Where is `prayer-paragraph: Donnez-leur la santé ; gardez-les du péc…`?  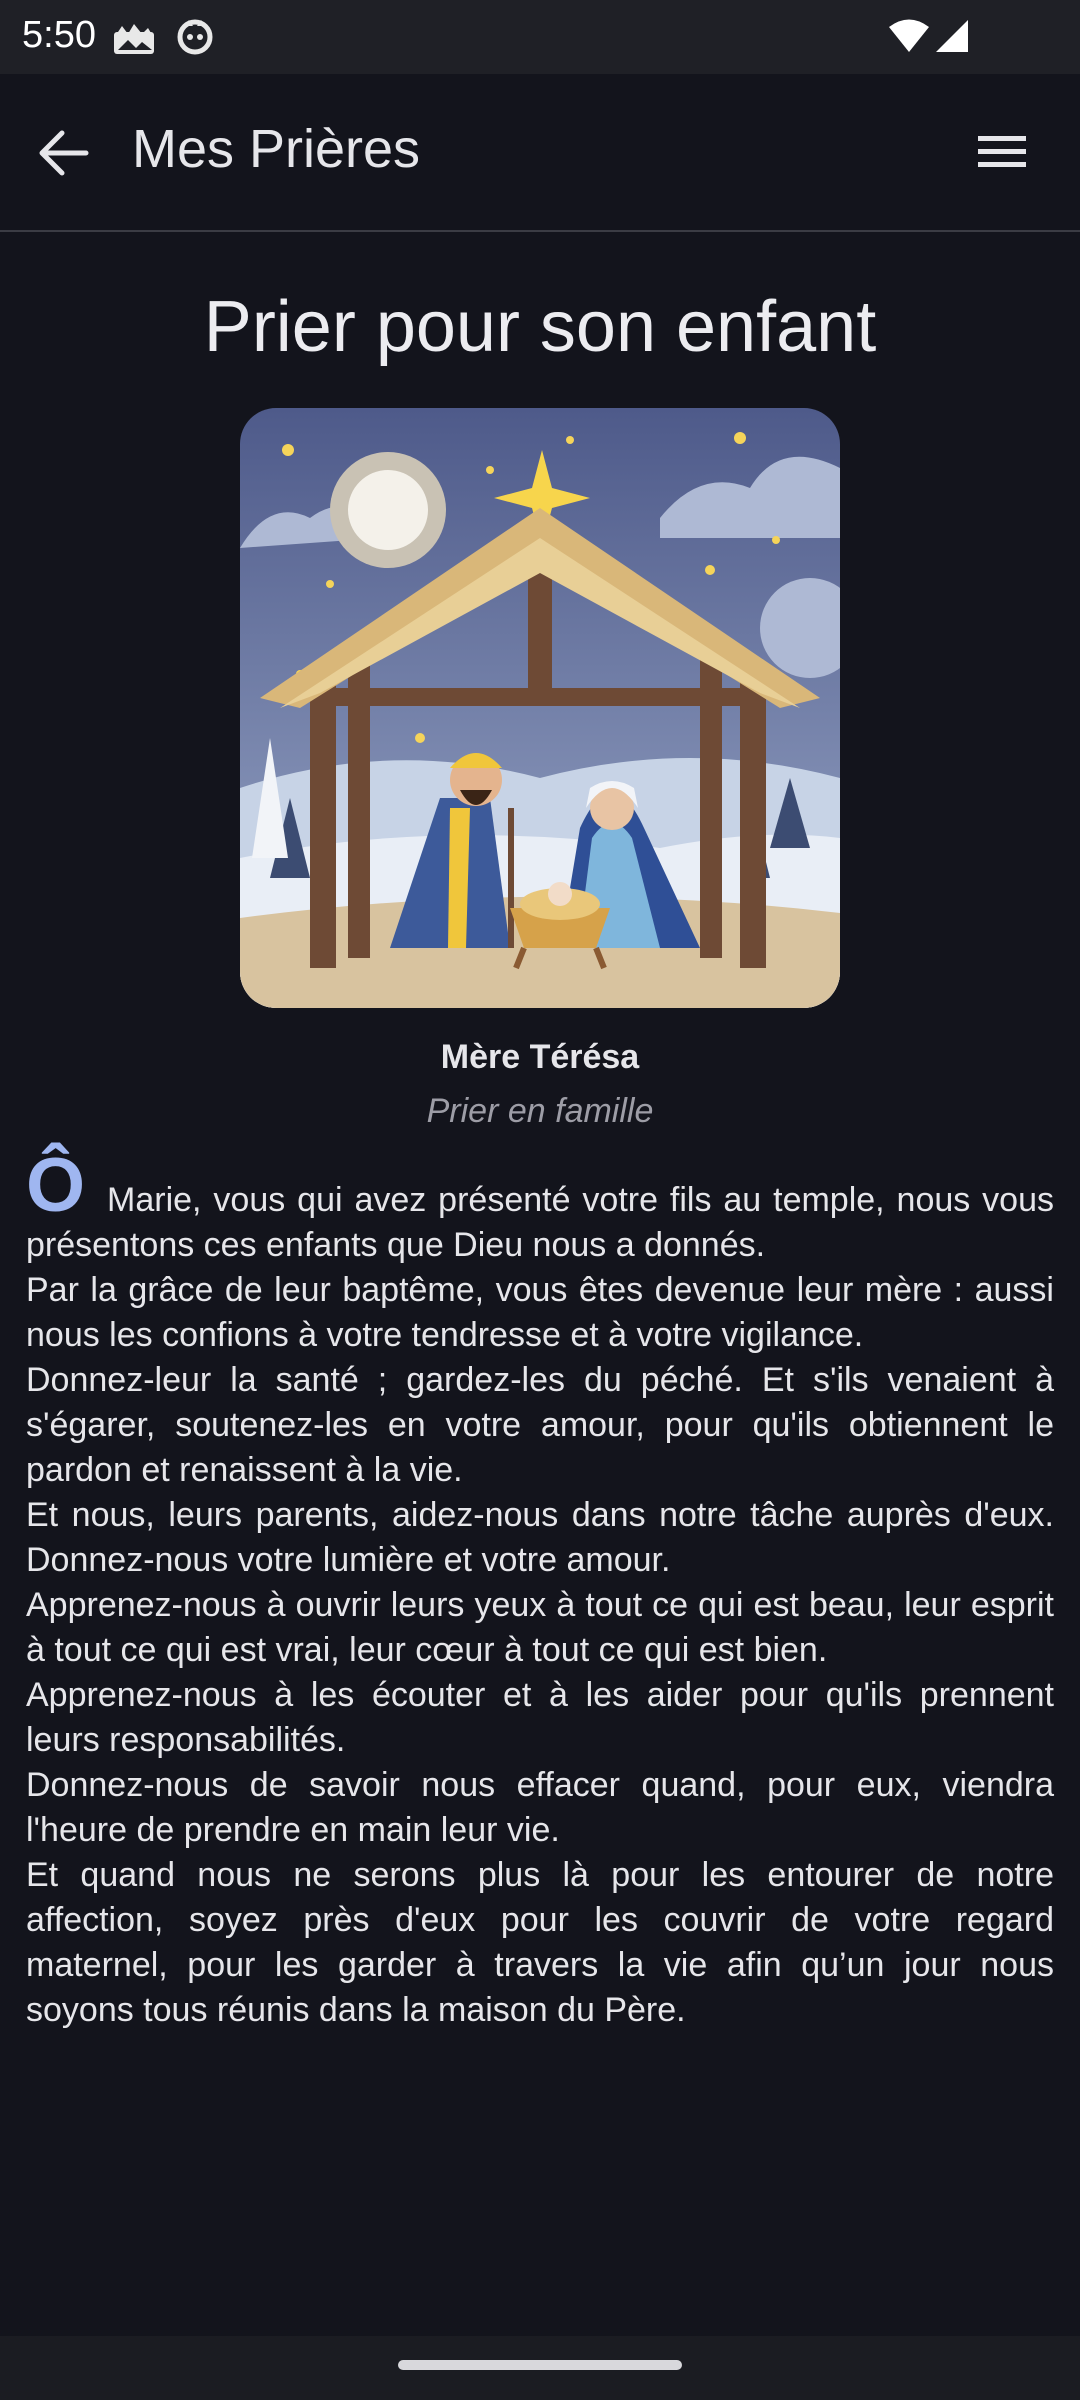
prayer-paragraph: Donnez-leur la santé ; gardez-les du péc… is located at coordinates (540, 1425).